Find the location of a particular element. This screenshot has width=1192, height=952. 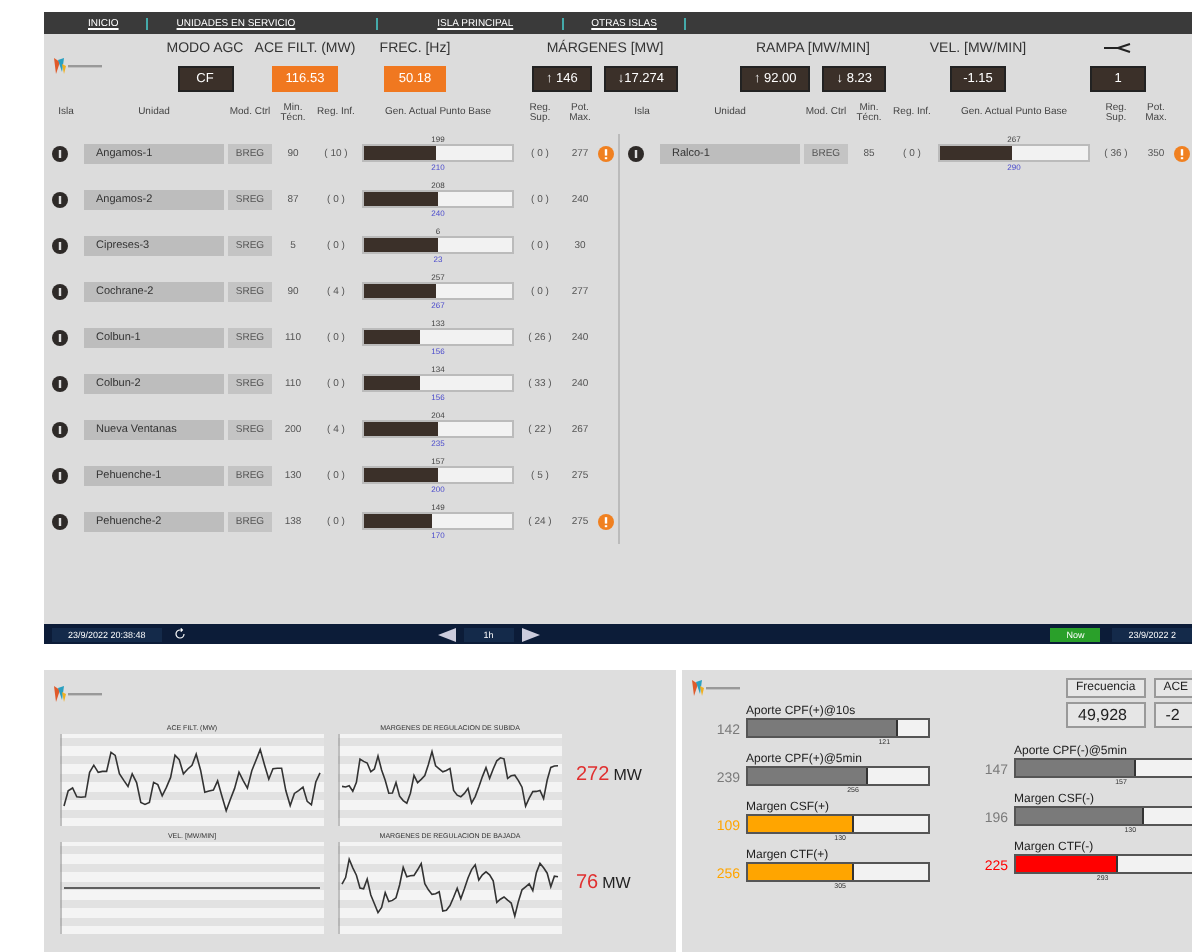

fork-icon is located at coordinates (1118, 48).